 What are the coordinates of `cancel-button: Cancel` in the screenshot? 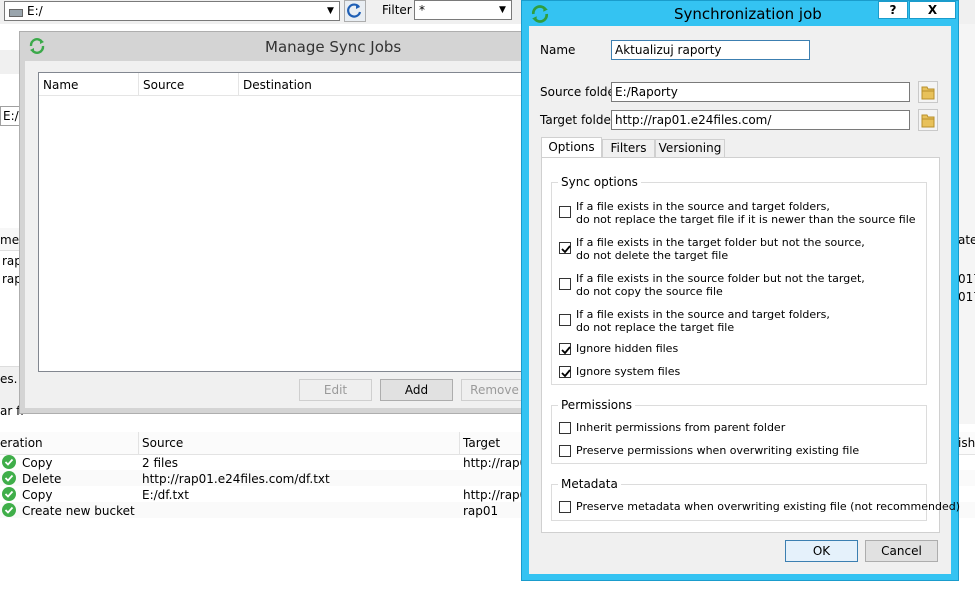 It's located at (901, 551).